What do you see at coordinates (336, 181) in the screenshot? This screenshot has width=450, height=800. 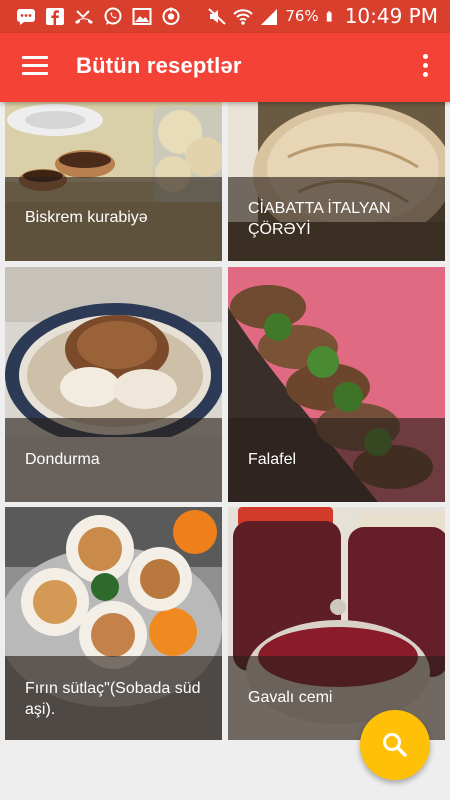 I see `recipe-card-ciabatta: CİABATTA İTALYAN ÇÖRƏYİ` at bounding box center [336, 181].